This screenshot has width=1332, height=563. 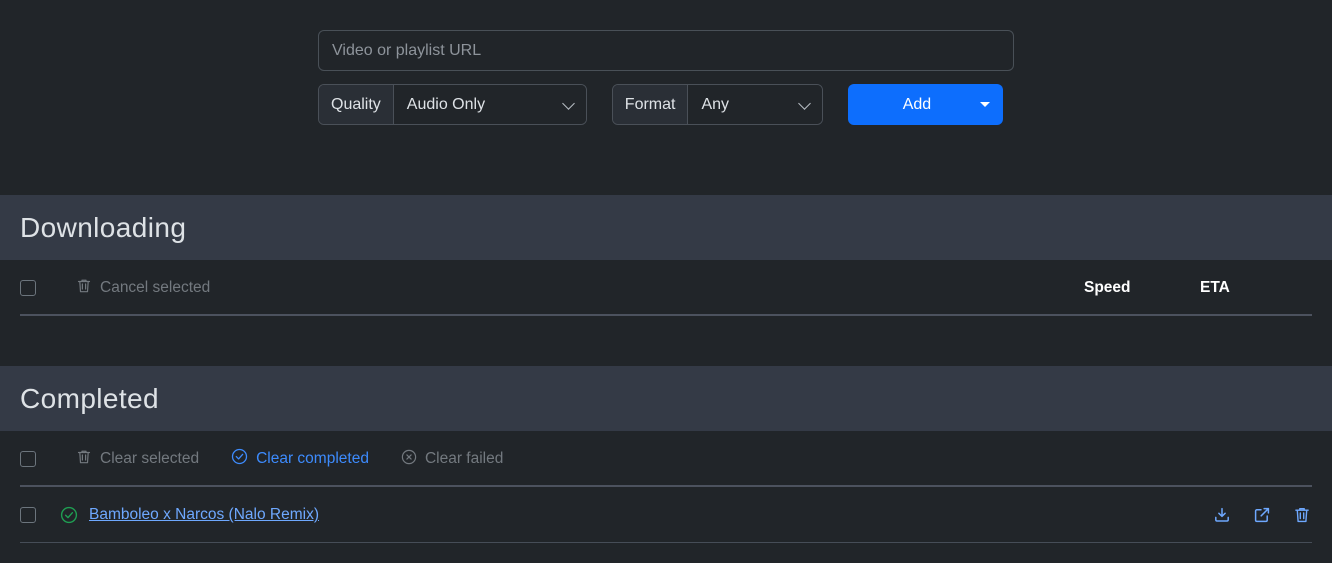 I want to click on clear-failed-button: Clear failed, so click(x=452, y=459).